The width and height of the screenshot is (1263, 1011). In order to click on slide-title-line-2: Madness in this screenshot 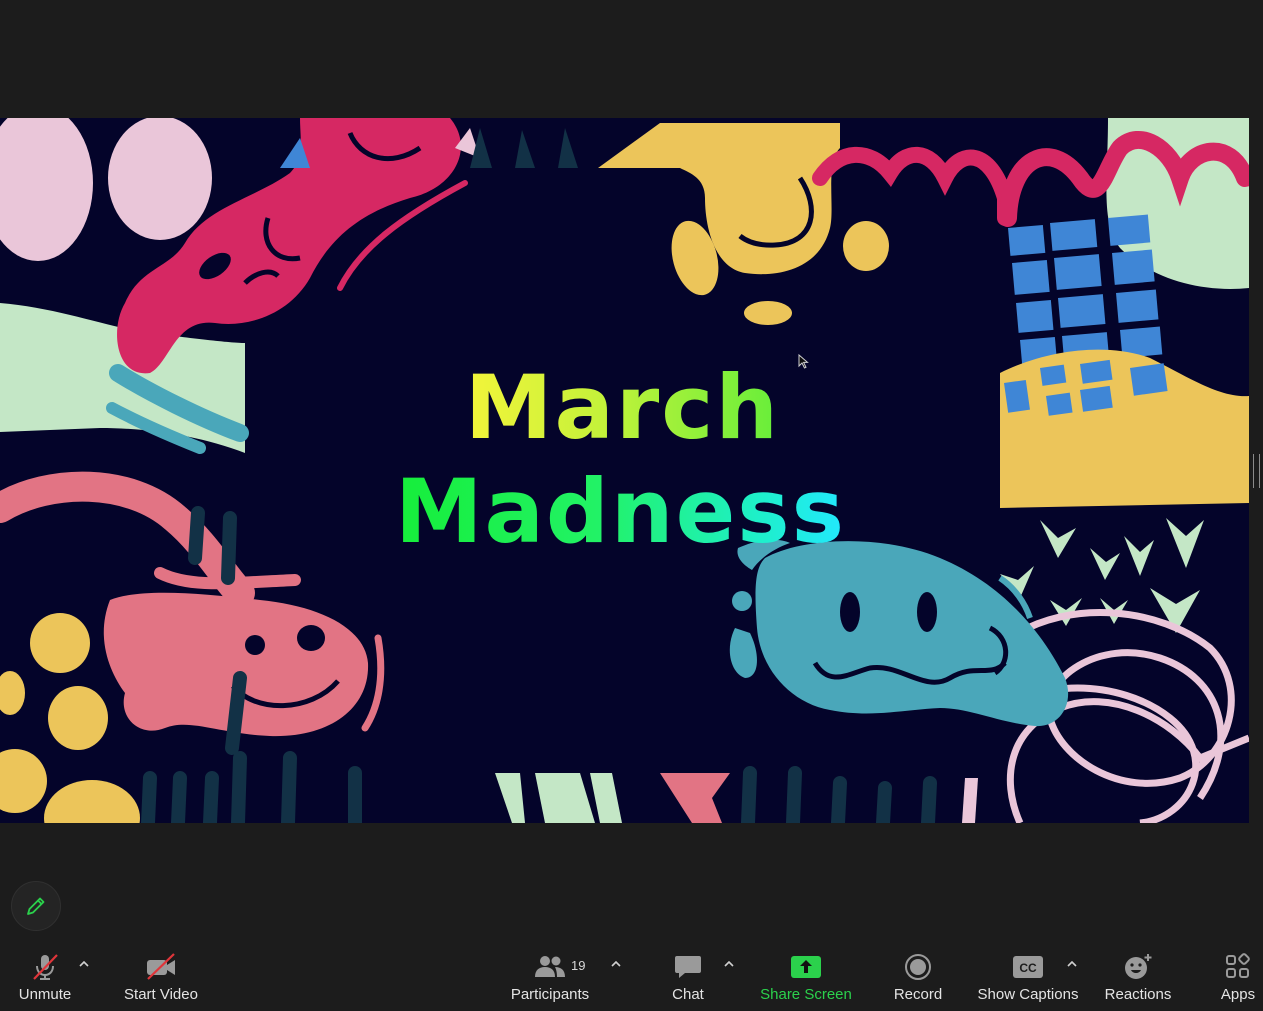, I will do `click(622, 511)`.